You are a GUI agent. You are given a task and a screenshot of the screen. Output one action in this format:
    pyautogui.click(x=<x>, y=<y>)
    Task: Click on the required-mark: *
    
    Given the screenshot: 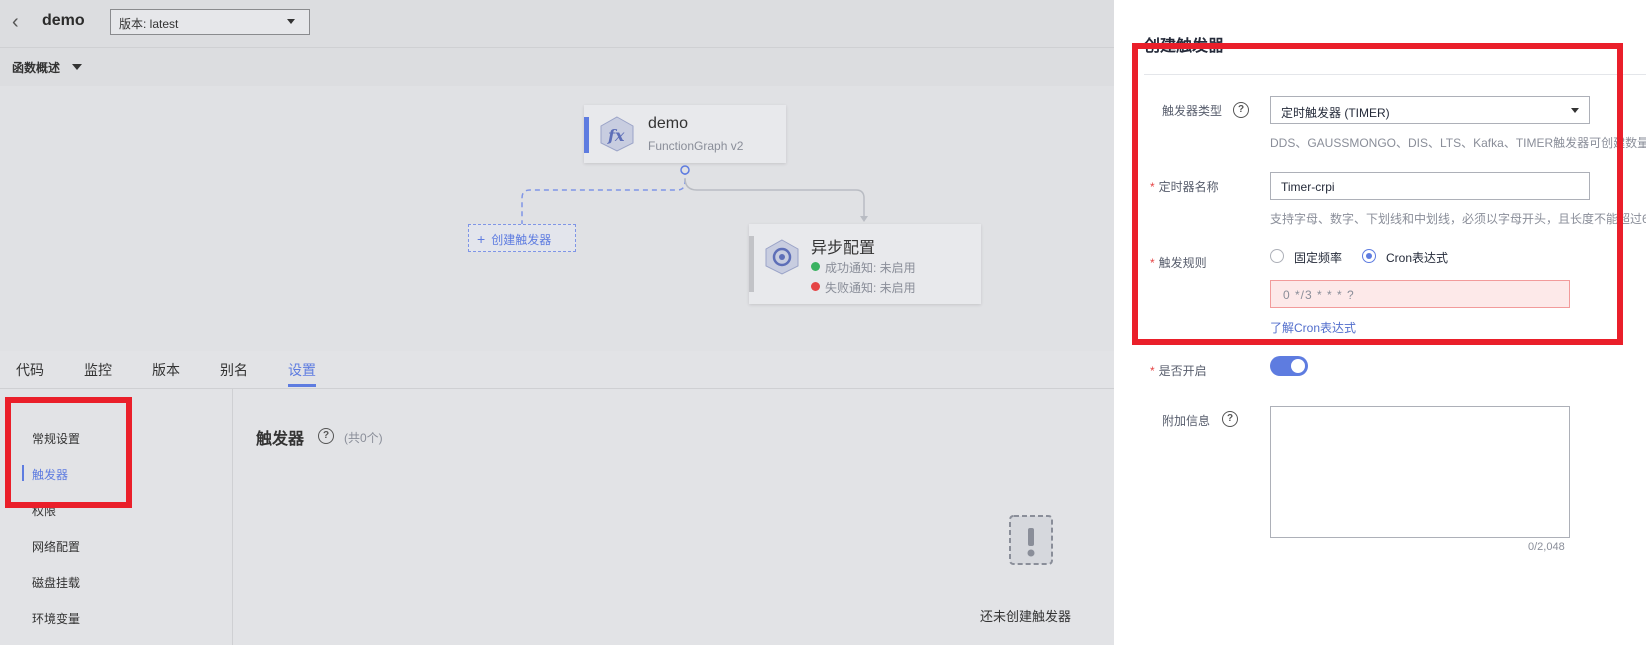 What is the action you would take?
    pyautogui.click(x=1152, y=371)
    